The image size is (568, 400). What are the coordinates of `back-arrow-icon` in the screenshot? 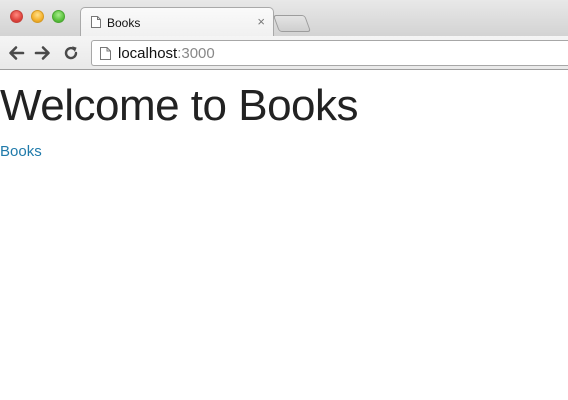 It's located at (16, 53).